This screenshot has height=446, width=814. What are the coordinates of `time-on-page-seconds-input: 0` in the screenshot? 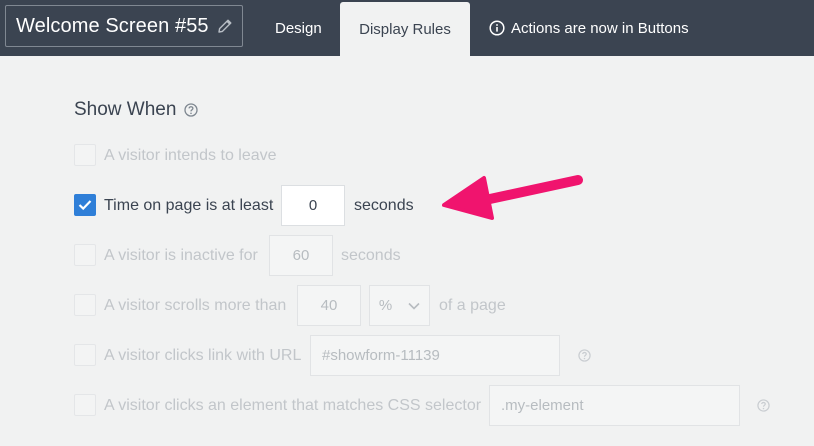 It's located at (313, 205).